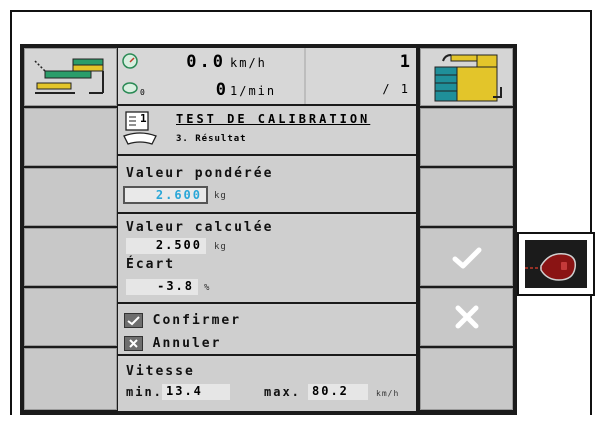 The image size is (605, 423). What do you see at coordinates (551, 267) in the screenshot?
I see `hand-controller-icon` at bounding box center [551, 267].